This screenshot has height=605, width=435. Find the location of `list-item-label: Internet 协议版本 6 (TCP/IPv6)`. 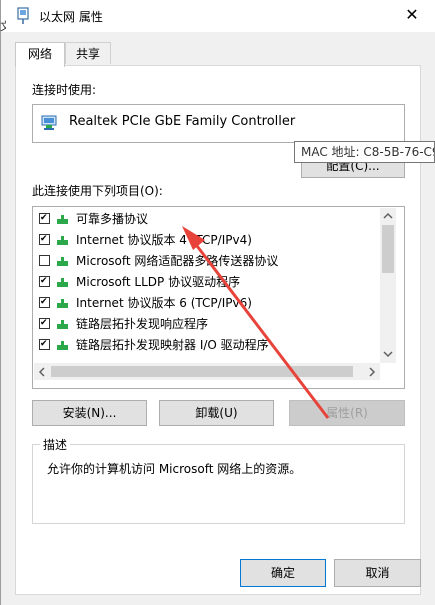

list-item-label: Internet 协议版本 6 (TCP/IPv6) is located at coordinates (164, 303).